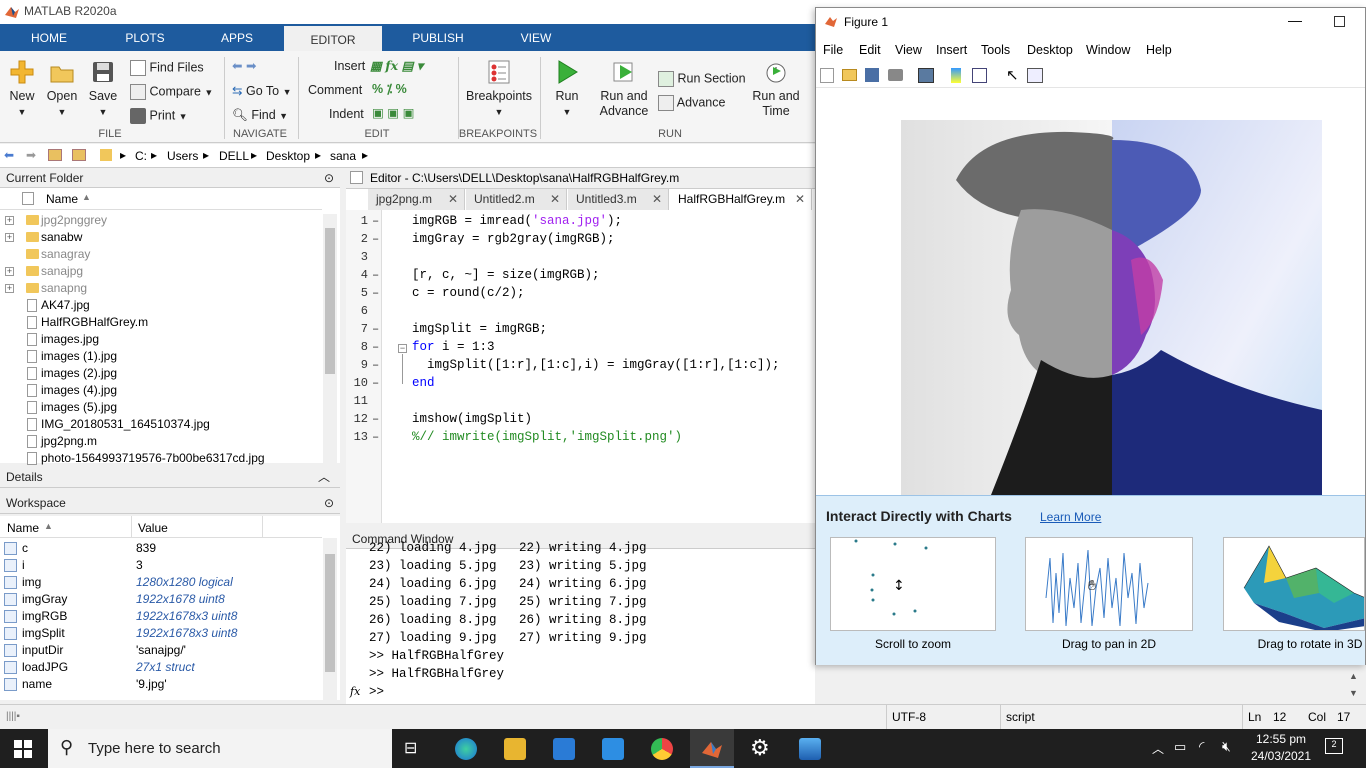 This screenshot has width=1366, height=768. Describe the element at coordinates (849, 75) in the screenshot. I see `open-file-icon` at that location.